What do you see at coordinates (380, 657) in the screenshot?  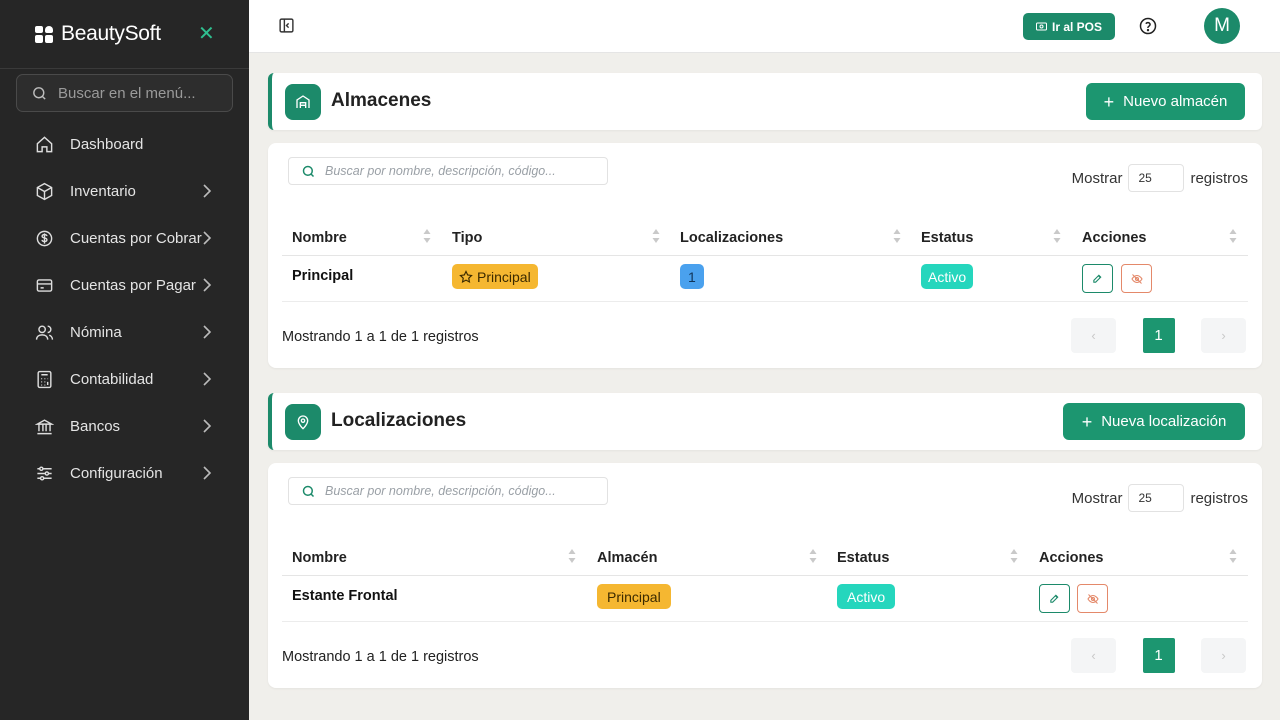 I see `table-info: Mostrando 1 a 1 de 1 registros` at bounding box center [380, 657].